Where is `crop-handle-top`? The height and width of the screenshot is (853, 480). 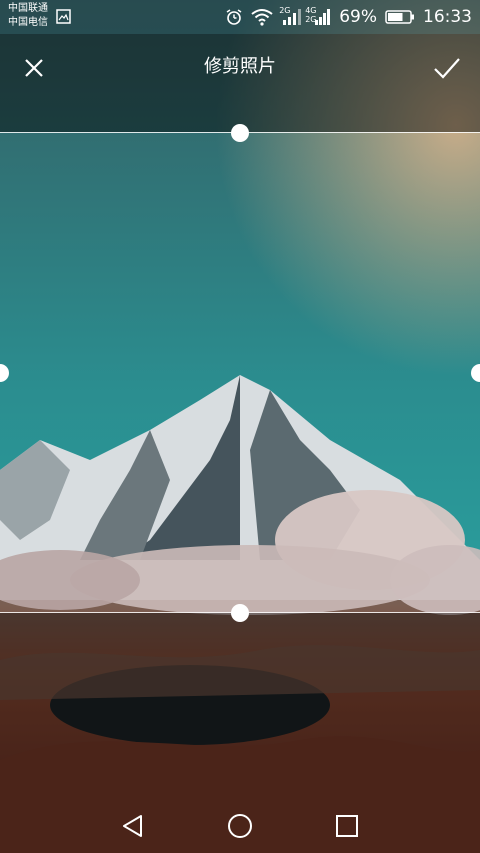
crop-handle-top is located at coordinates (240, 133).